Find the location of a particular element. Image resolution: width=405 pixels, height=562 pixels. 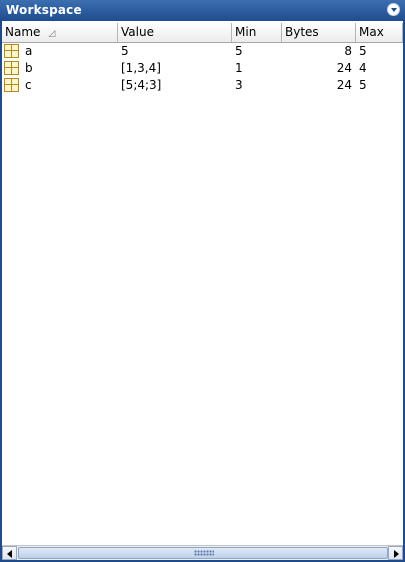

grip-icon is located at coordinates (204, 553).